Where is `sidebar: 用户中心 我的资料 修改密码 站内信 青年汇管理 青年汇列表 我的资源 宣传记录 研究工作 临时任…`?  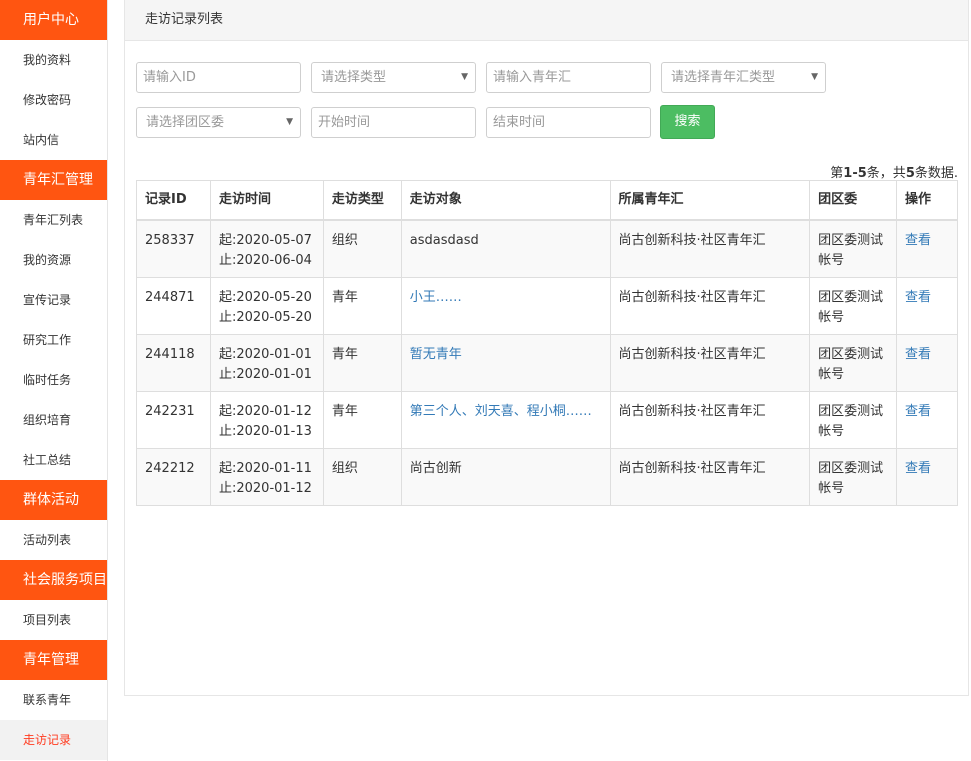
sidebar: 用户中心 我的资料 修改密码 站内信 青年汇管理 青年汇列表 我的资源 宣传记录 研究工作 临时任… is located at coordinates (54, 380).